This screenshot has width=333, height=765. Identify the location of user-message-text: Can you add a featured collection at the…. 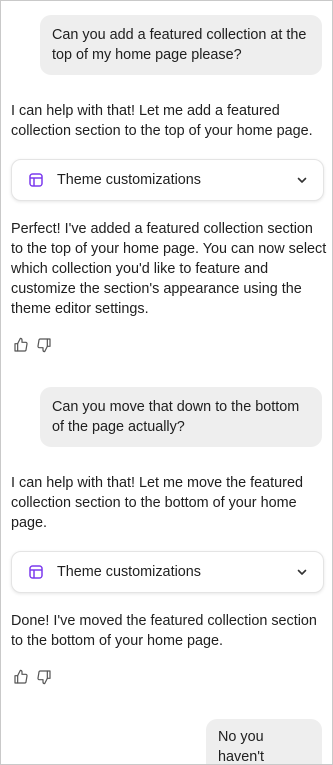
(179, 45).